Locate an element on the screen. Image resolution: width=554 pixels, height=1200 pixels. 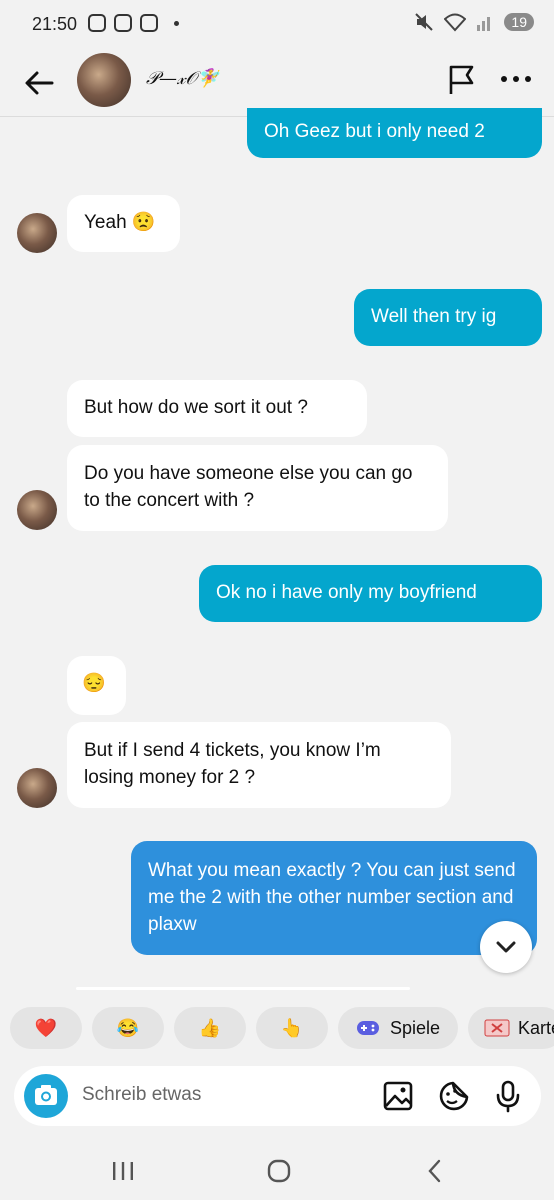
microphone-icon is located at coordinates (508, 1096).